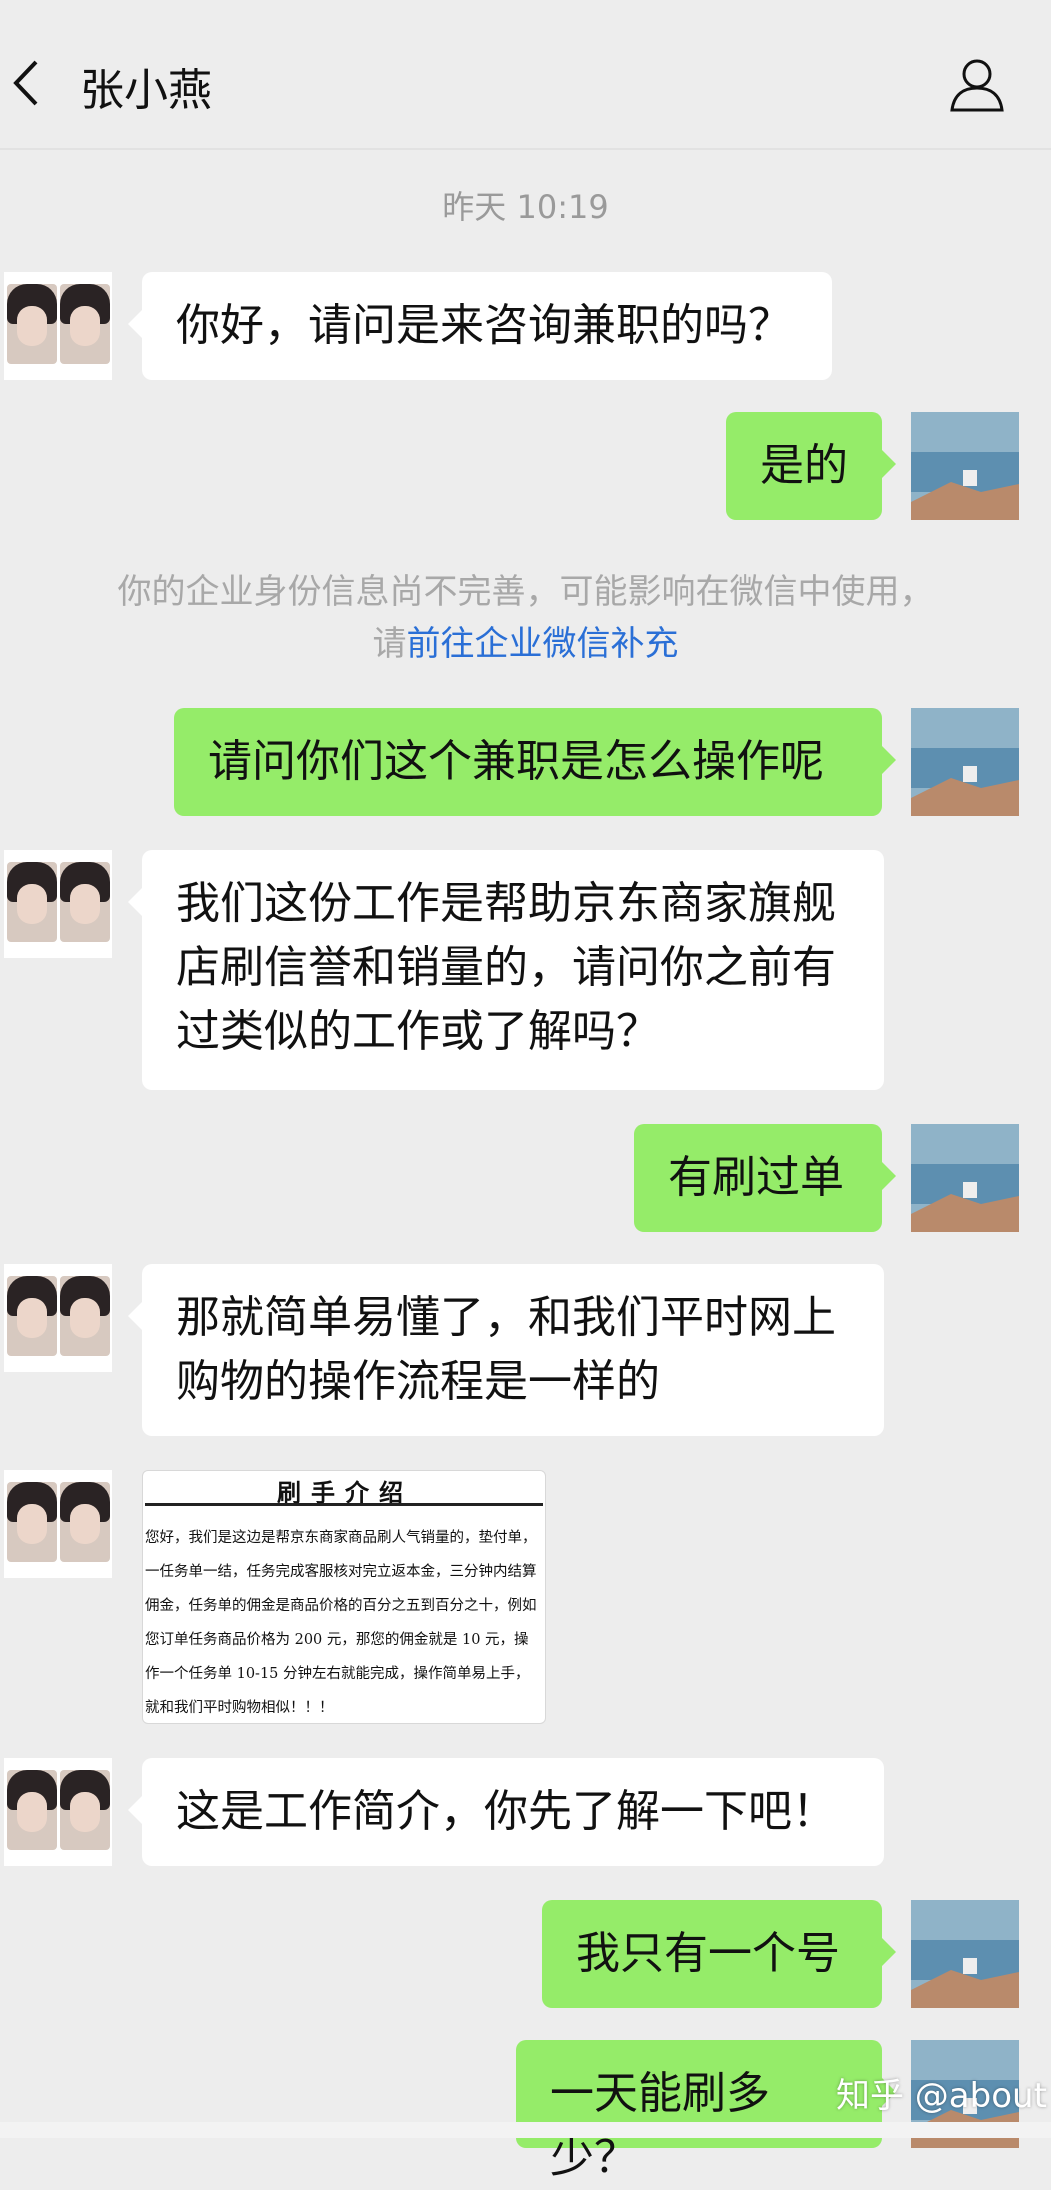  What do you see at coordinates (941, 2096) in the screenshot?
I see `watermark: 知乎 @about` at bounding box center [941, 2096].